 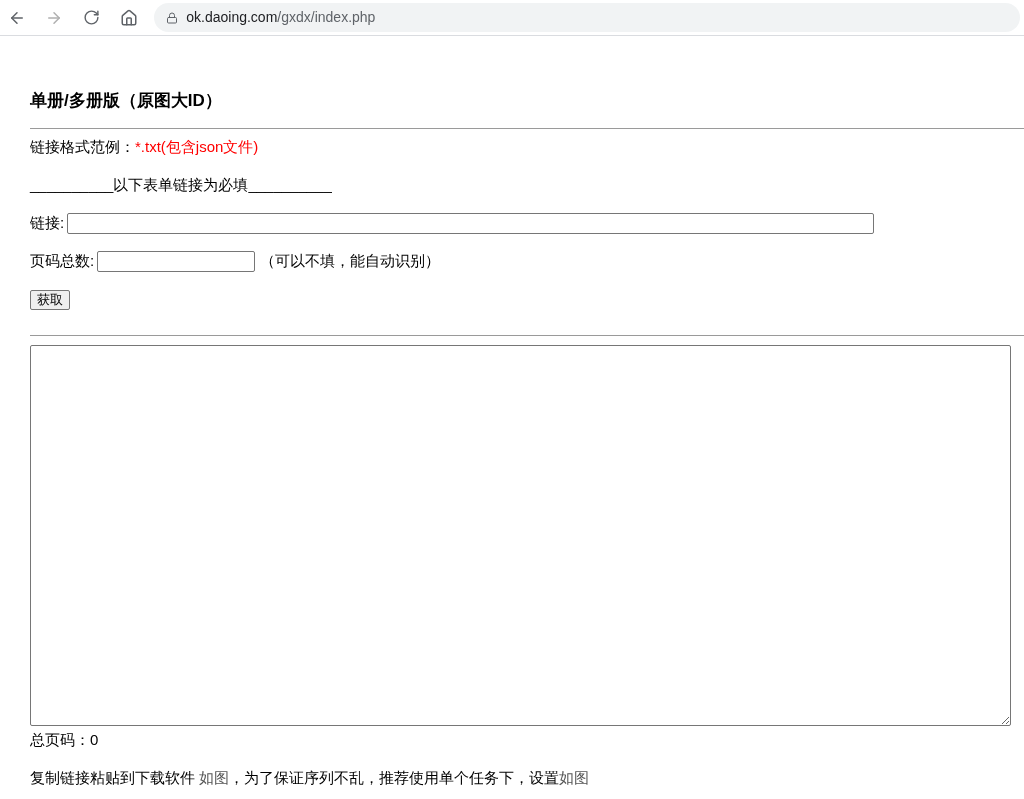 What do you see at coordinates (326, 17) in the screenshot?
I see `url-path: /gxdx/index.php` at bounding box center [326, 17].